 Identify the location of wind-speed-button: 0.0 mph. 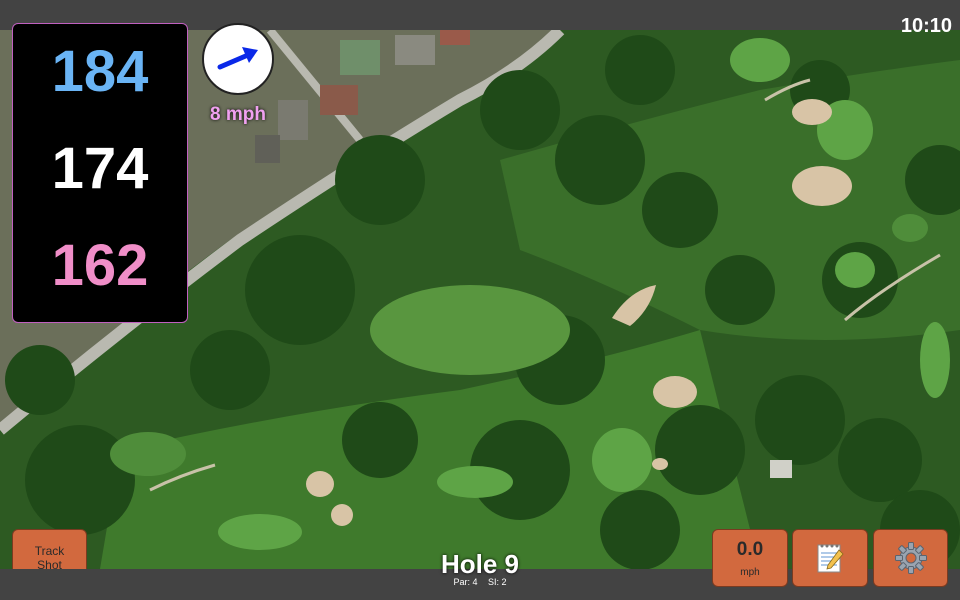
(750, 558).